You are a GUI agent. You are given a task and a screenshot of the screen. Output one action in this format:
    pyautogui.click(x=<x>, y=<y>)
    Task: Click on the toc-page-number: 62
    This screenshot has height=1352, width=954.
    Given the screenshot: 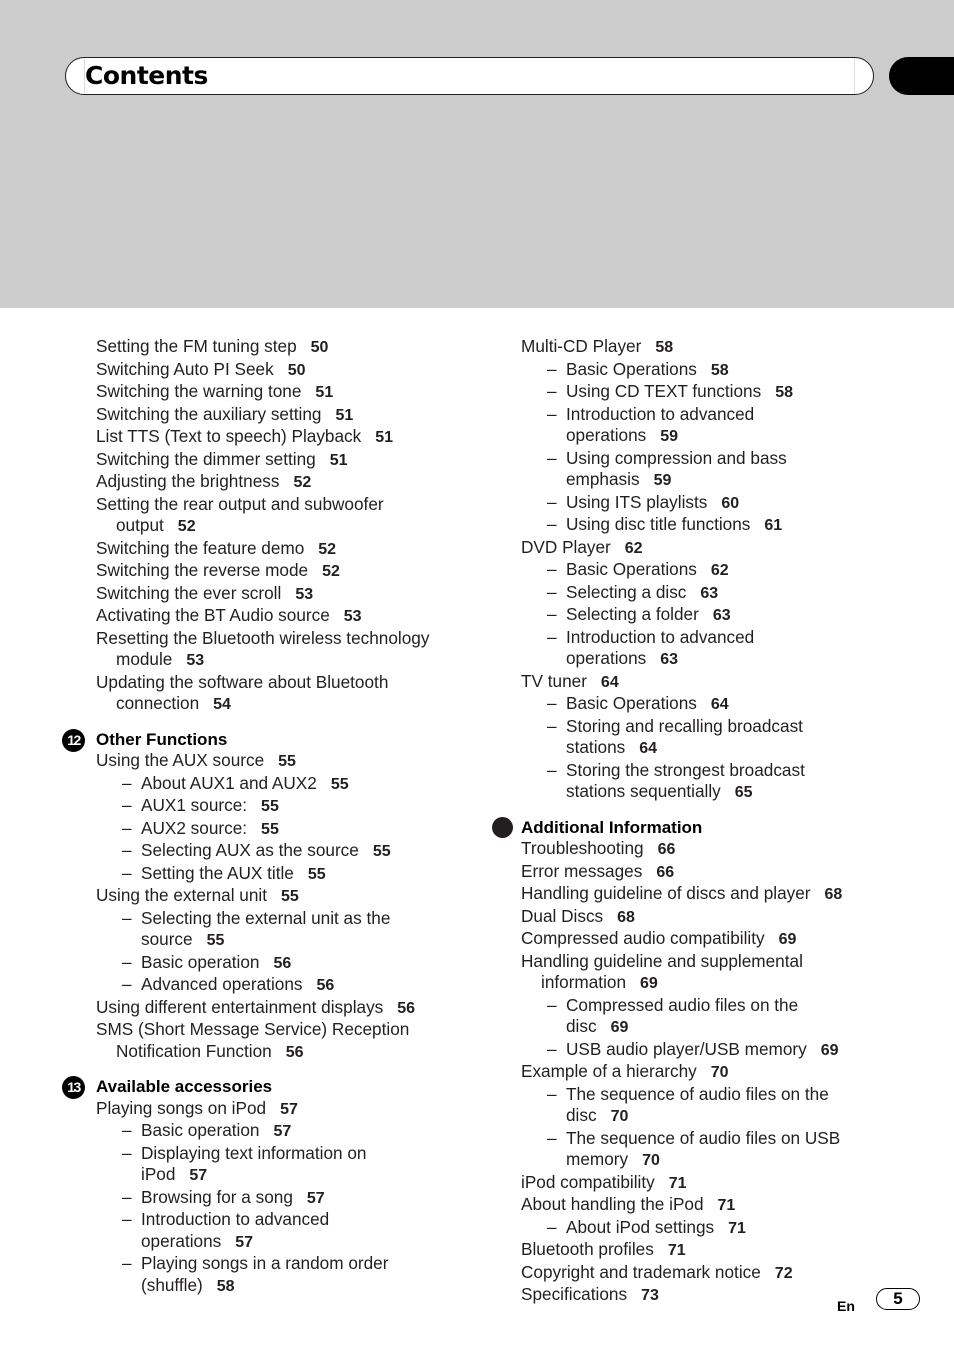 What is the action you would take?
    pyautogui.click(x=634, y=548)
    